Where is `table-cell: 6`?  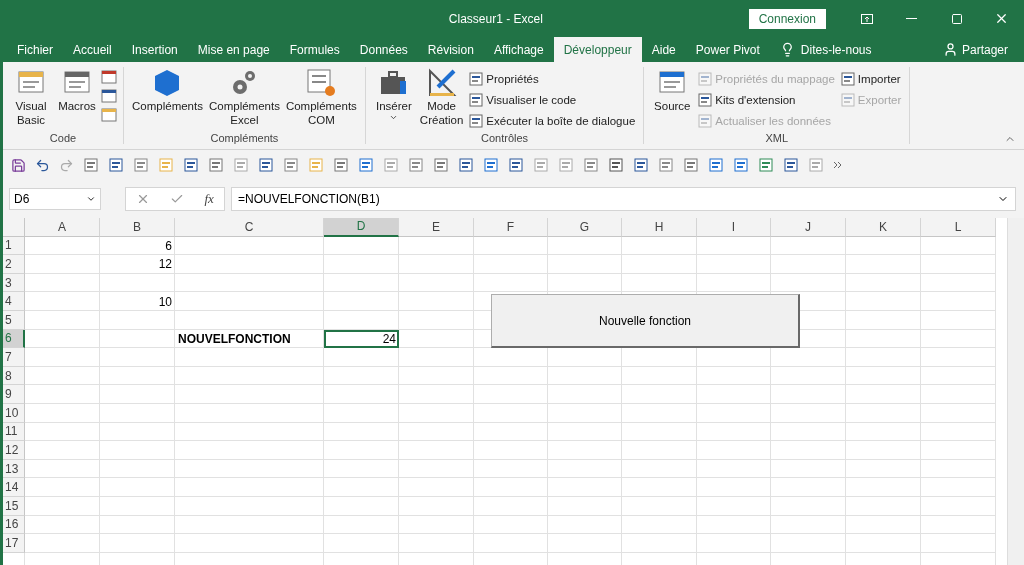
table-cell: 6 is located at coordinates (137, 246).